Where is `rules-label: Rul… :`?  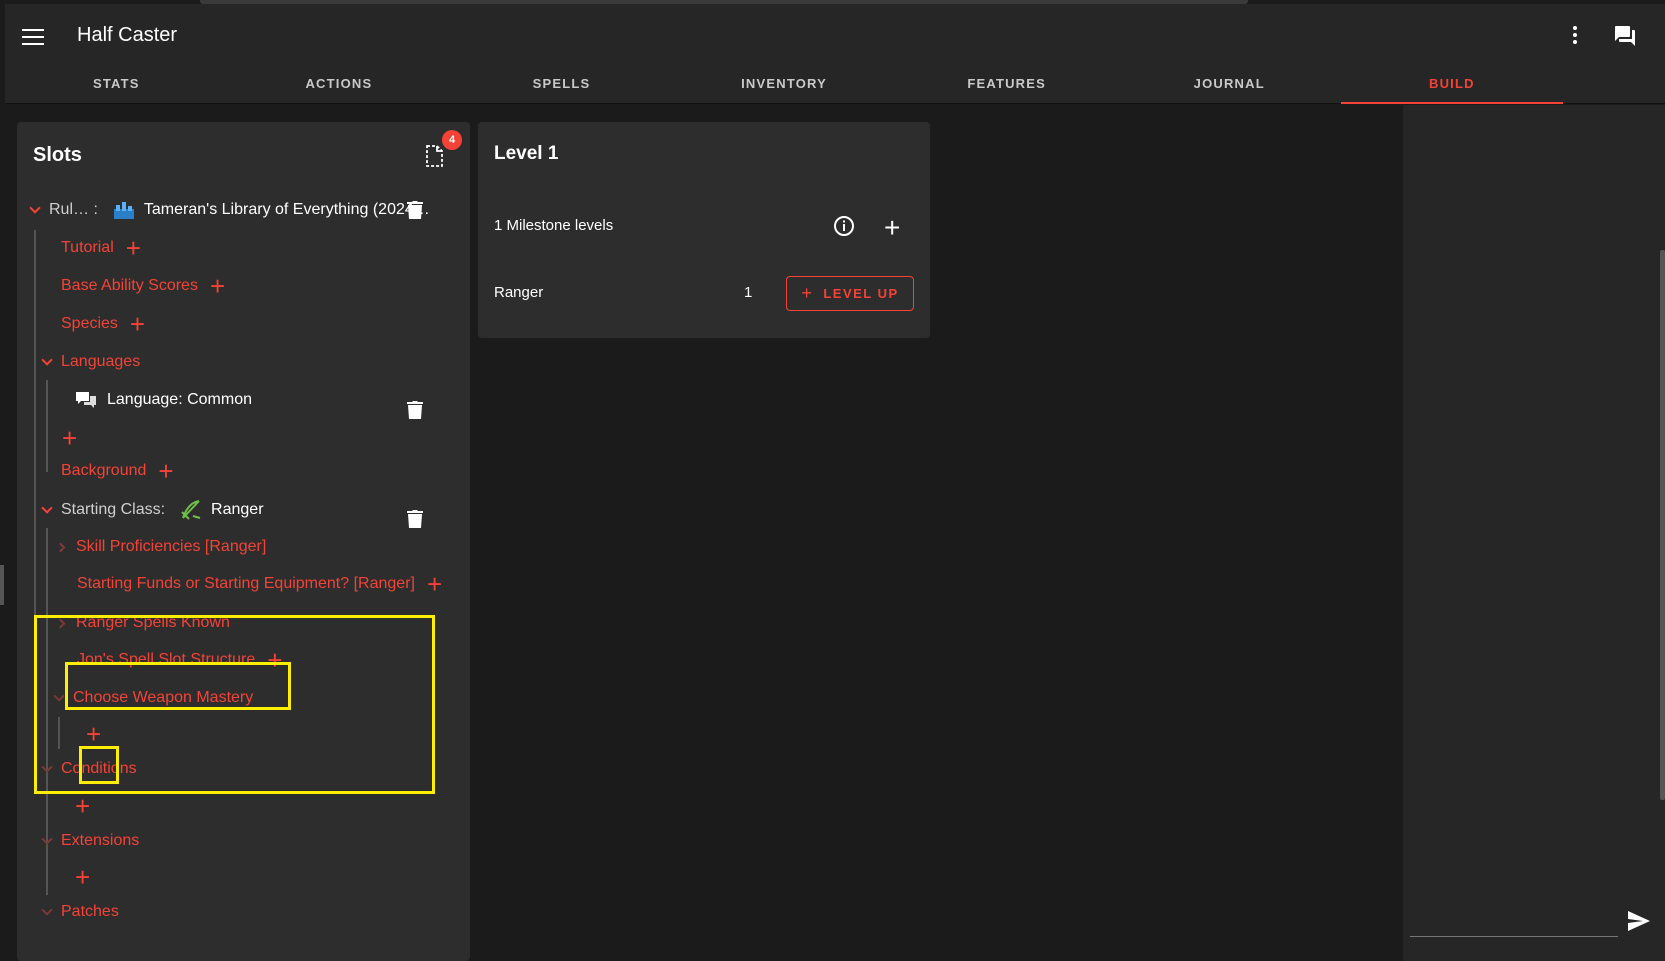 rules-label: Rul… : is located at coordinates (73, 209).